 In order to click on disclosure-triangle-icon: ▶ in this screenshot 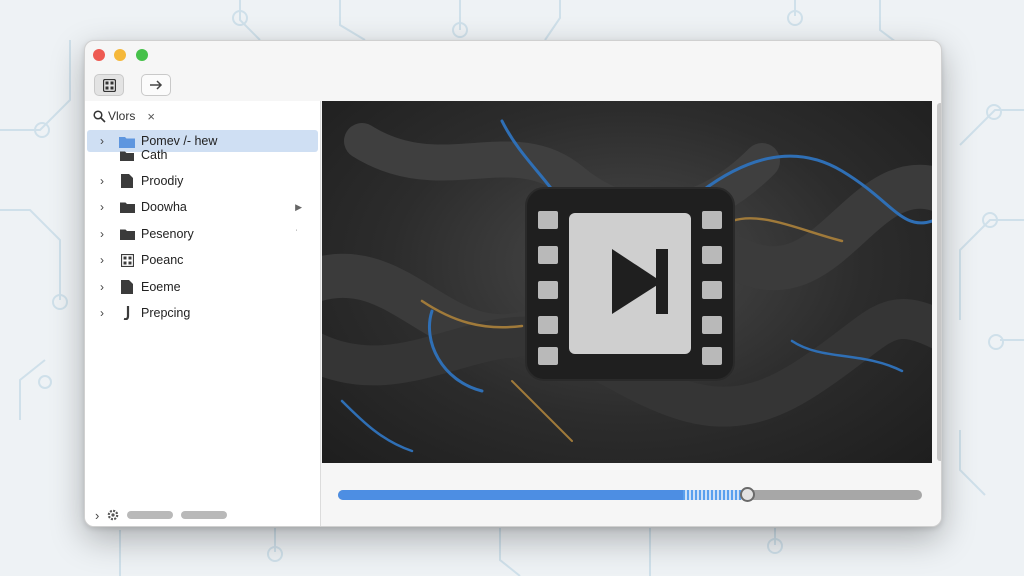, I will do `click(298, 207)`.